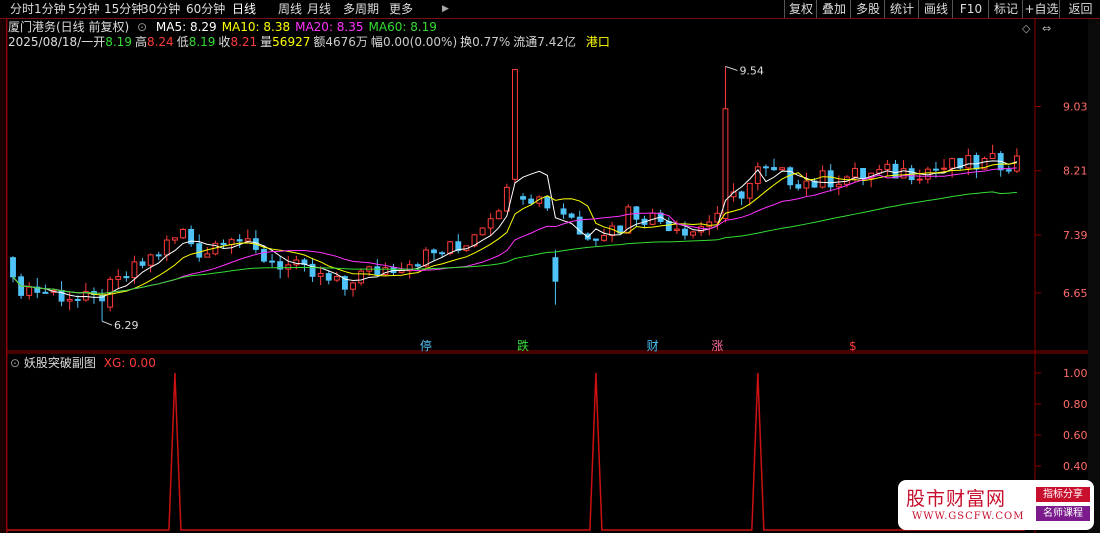 The image size is (1100, 533). I want to click on price-tick-1: 8.21, so click(1075, 171).